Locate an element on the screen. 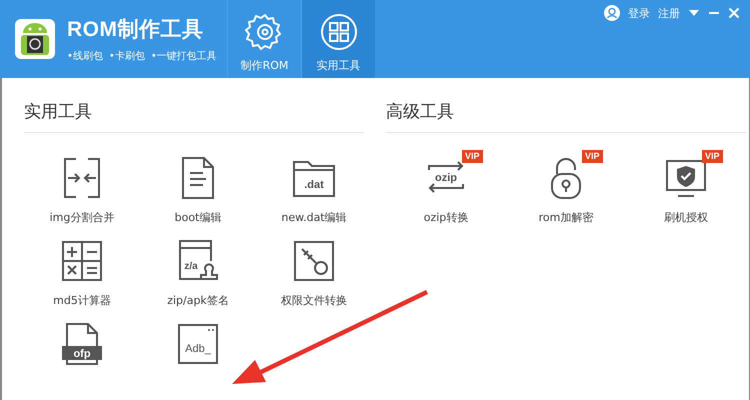  tool-item: ozip VIP ozip转换 is located at coordinates (446, 186).